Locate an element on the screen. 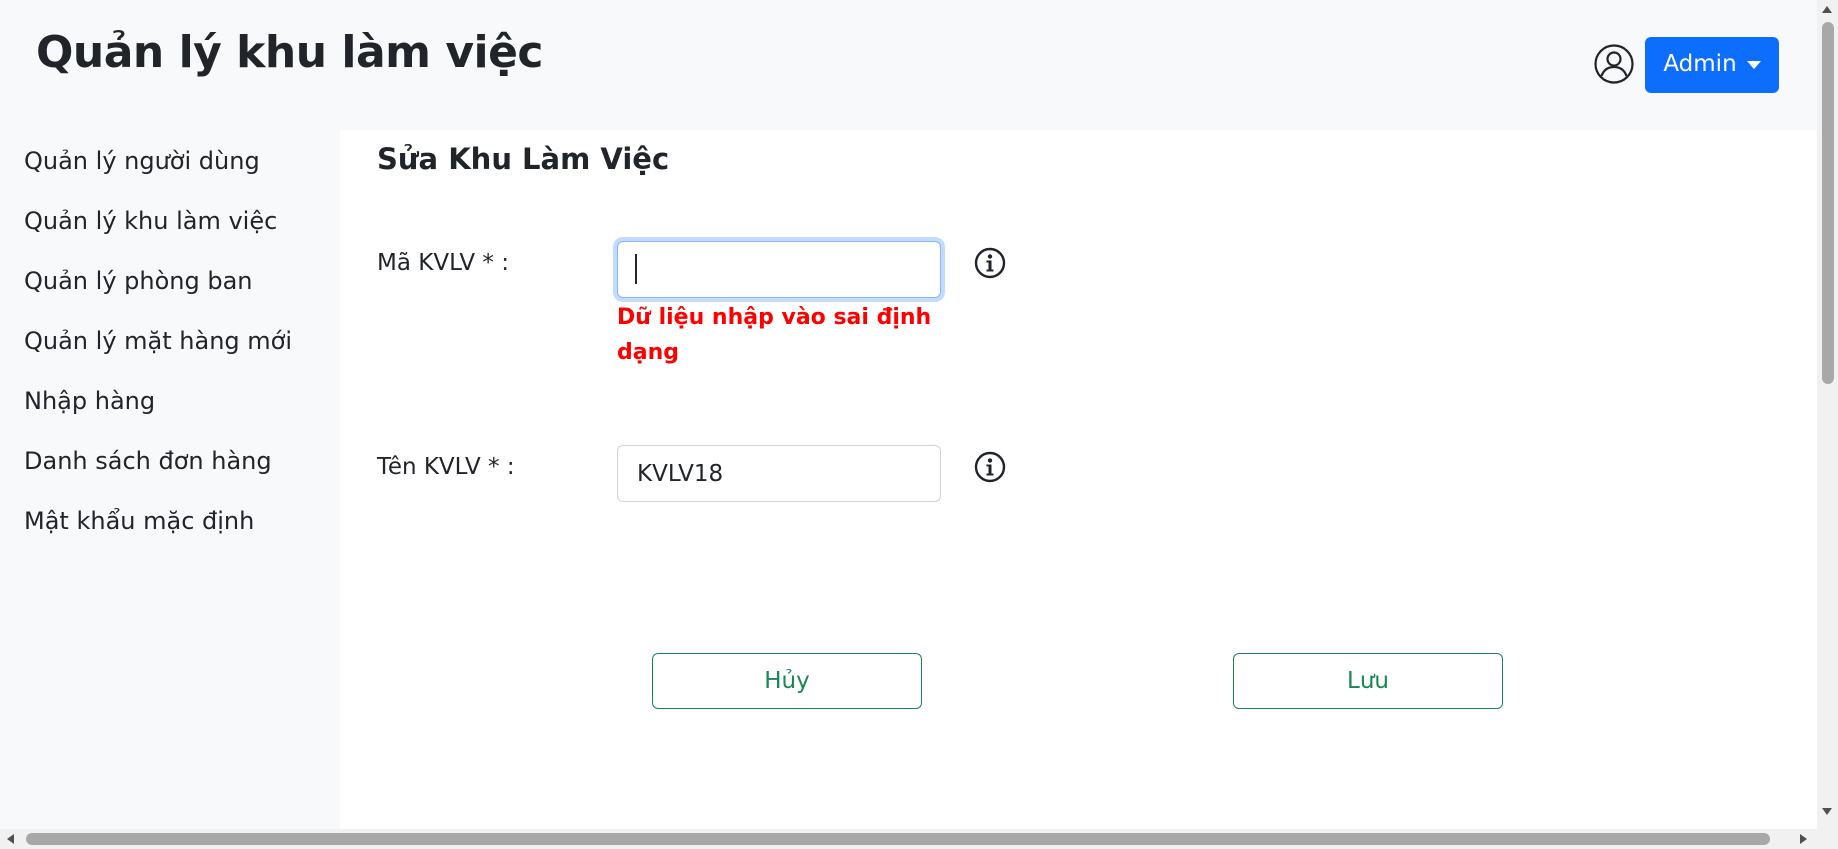 This screenshot has height=849, width=1838. code-error-message: Dữ liệu nhập vào sai định dạng is located at coordinates (774, 335).